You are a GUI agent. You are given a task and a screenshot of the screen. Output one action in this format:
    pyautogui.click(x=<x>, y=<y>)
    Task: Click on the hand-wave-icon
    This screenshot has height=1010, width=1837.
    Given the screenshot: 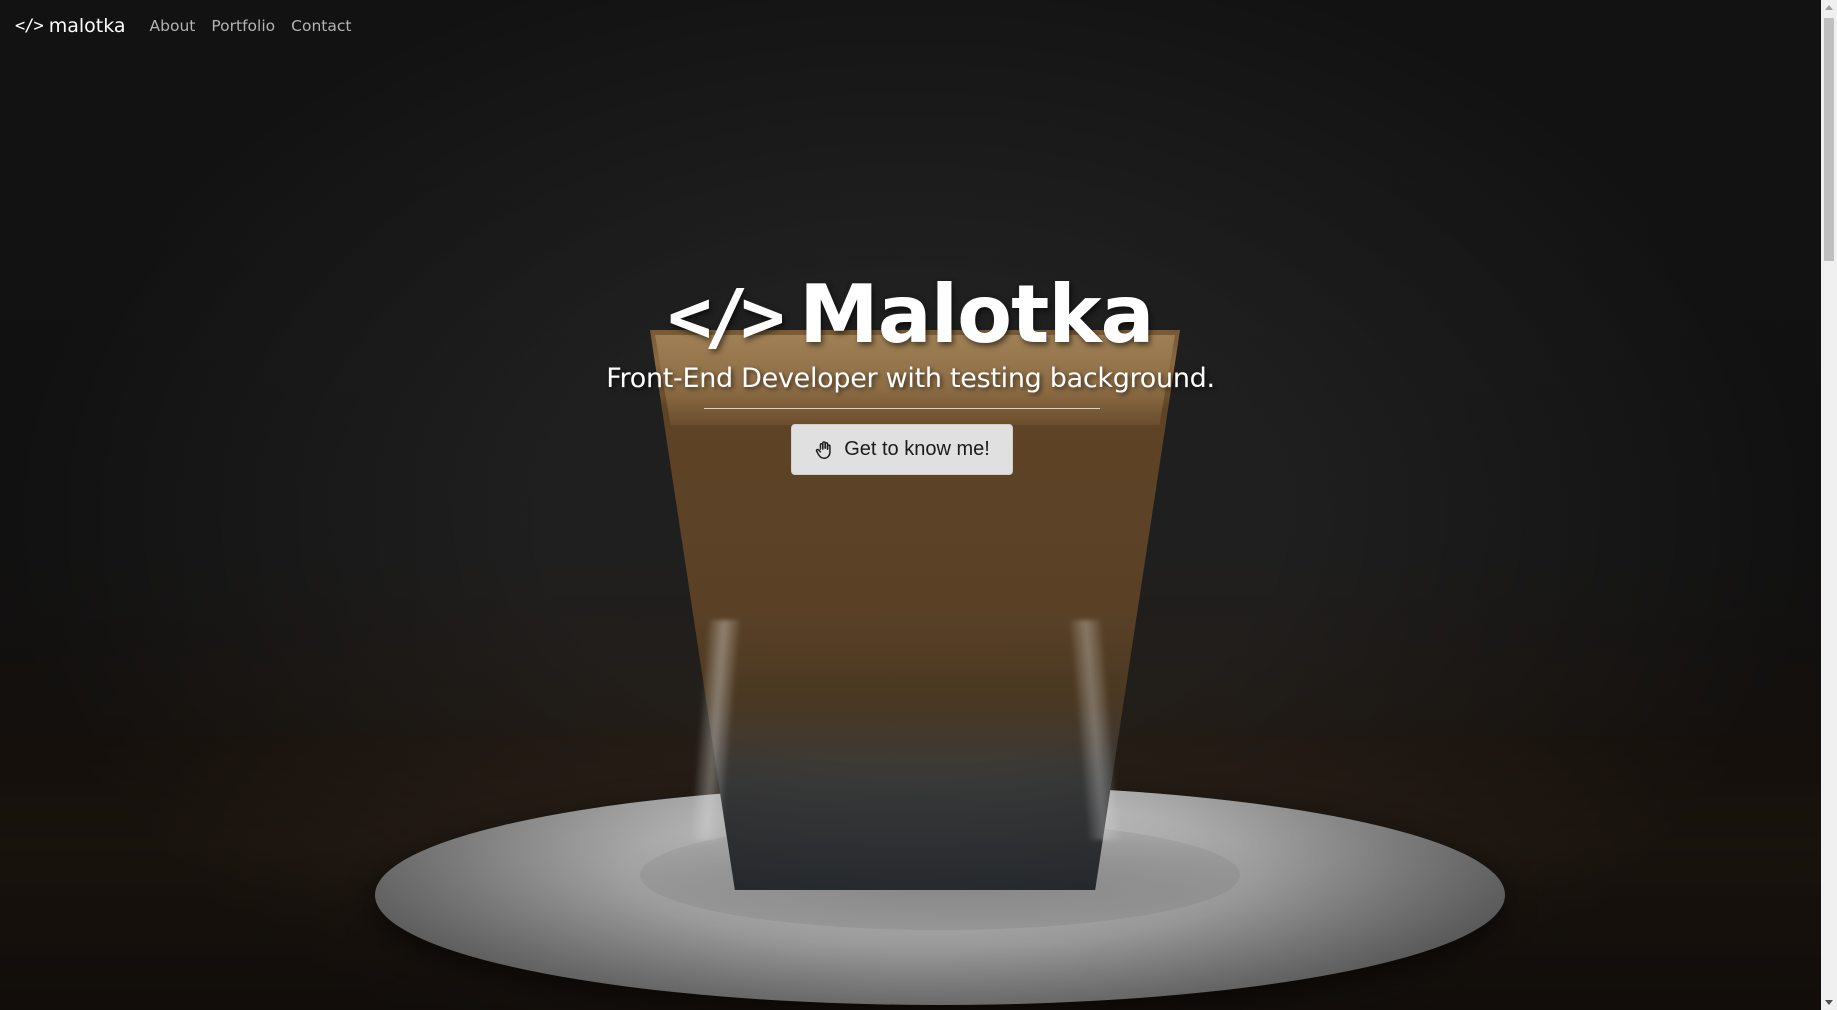 What is the action you would take?
    pyautogui.click(x=823, y=449)
    